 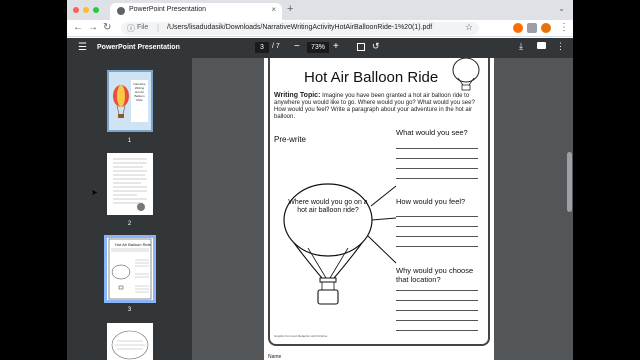 What do you see at coordinates (273, 9) in the screenshot?
I see `close-tab-icon: ×` at bounding box center [273, 9].